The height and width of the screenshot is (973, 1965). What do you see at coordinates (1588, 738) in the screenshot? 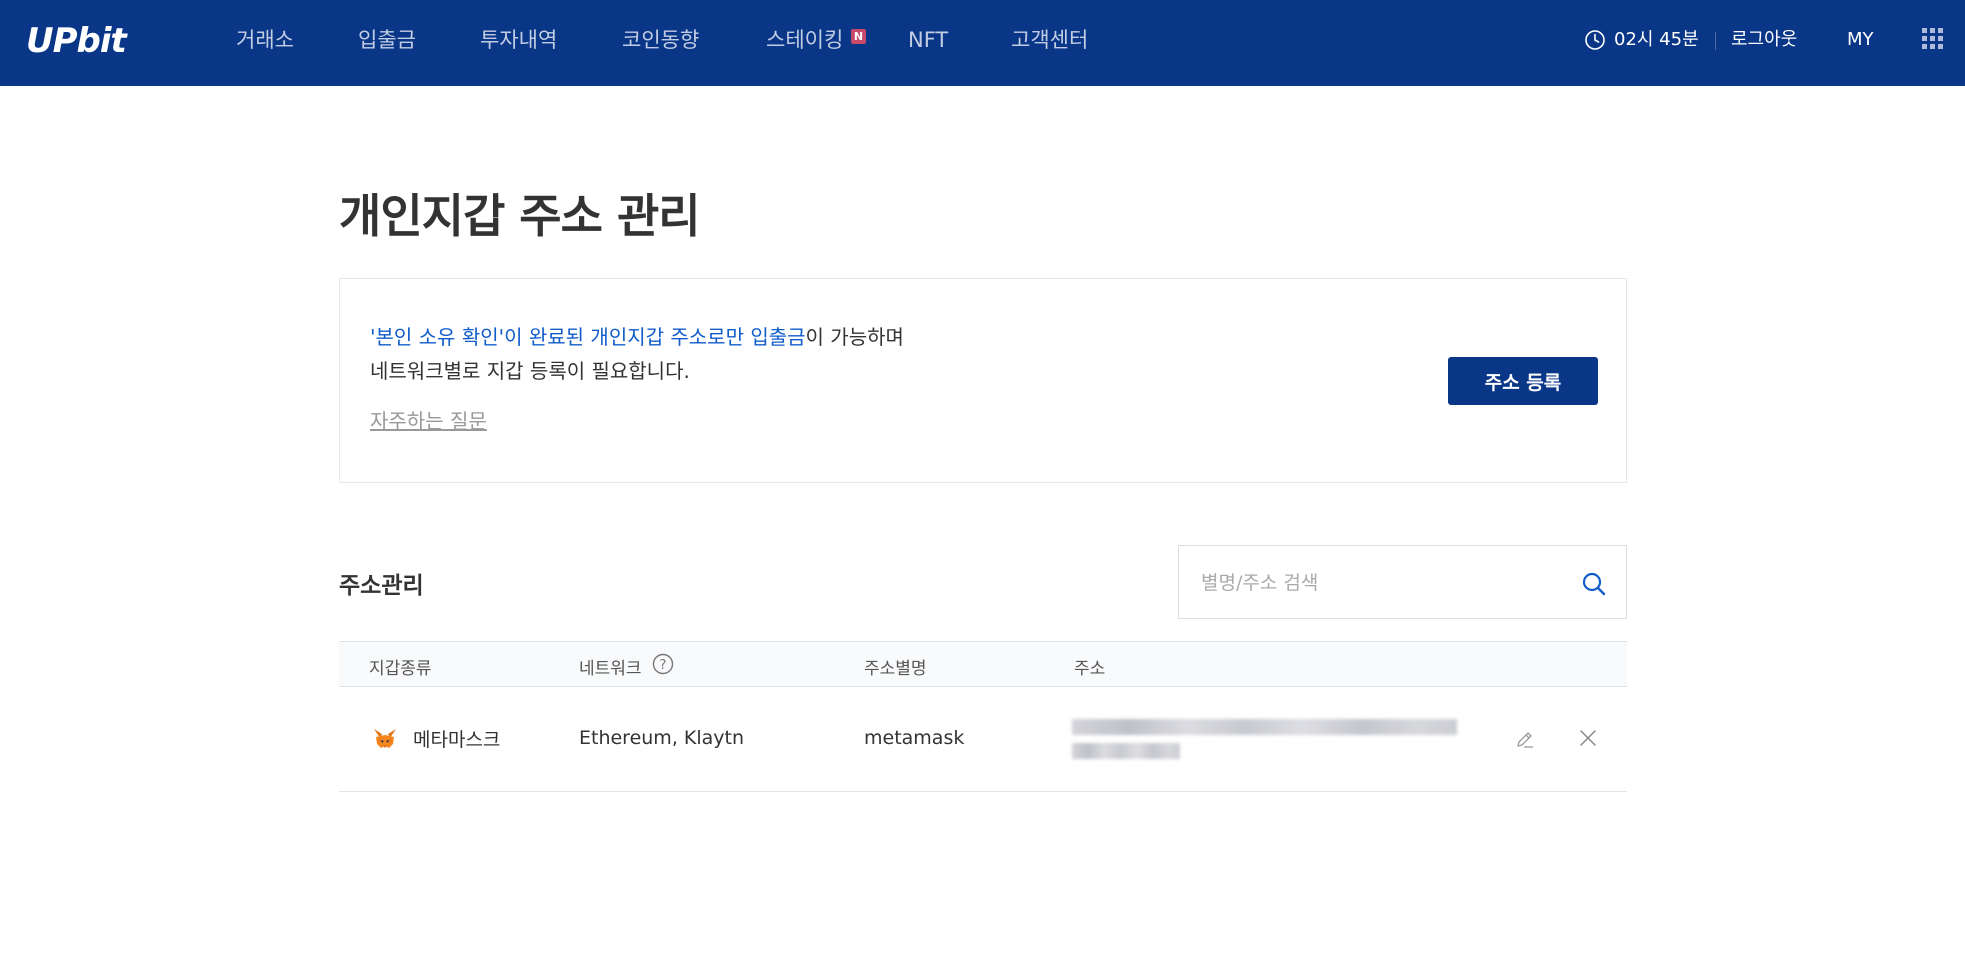
I see `close-icon` at bounding box center [1588, 738].